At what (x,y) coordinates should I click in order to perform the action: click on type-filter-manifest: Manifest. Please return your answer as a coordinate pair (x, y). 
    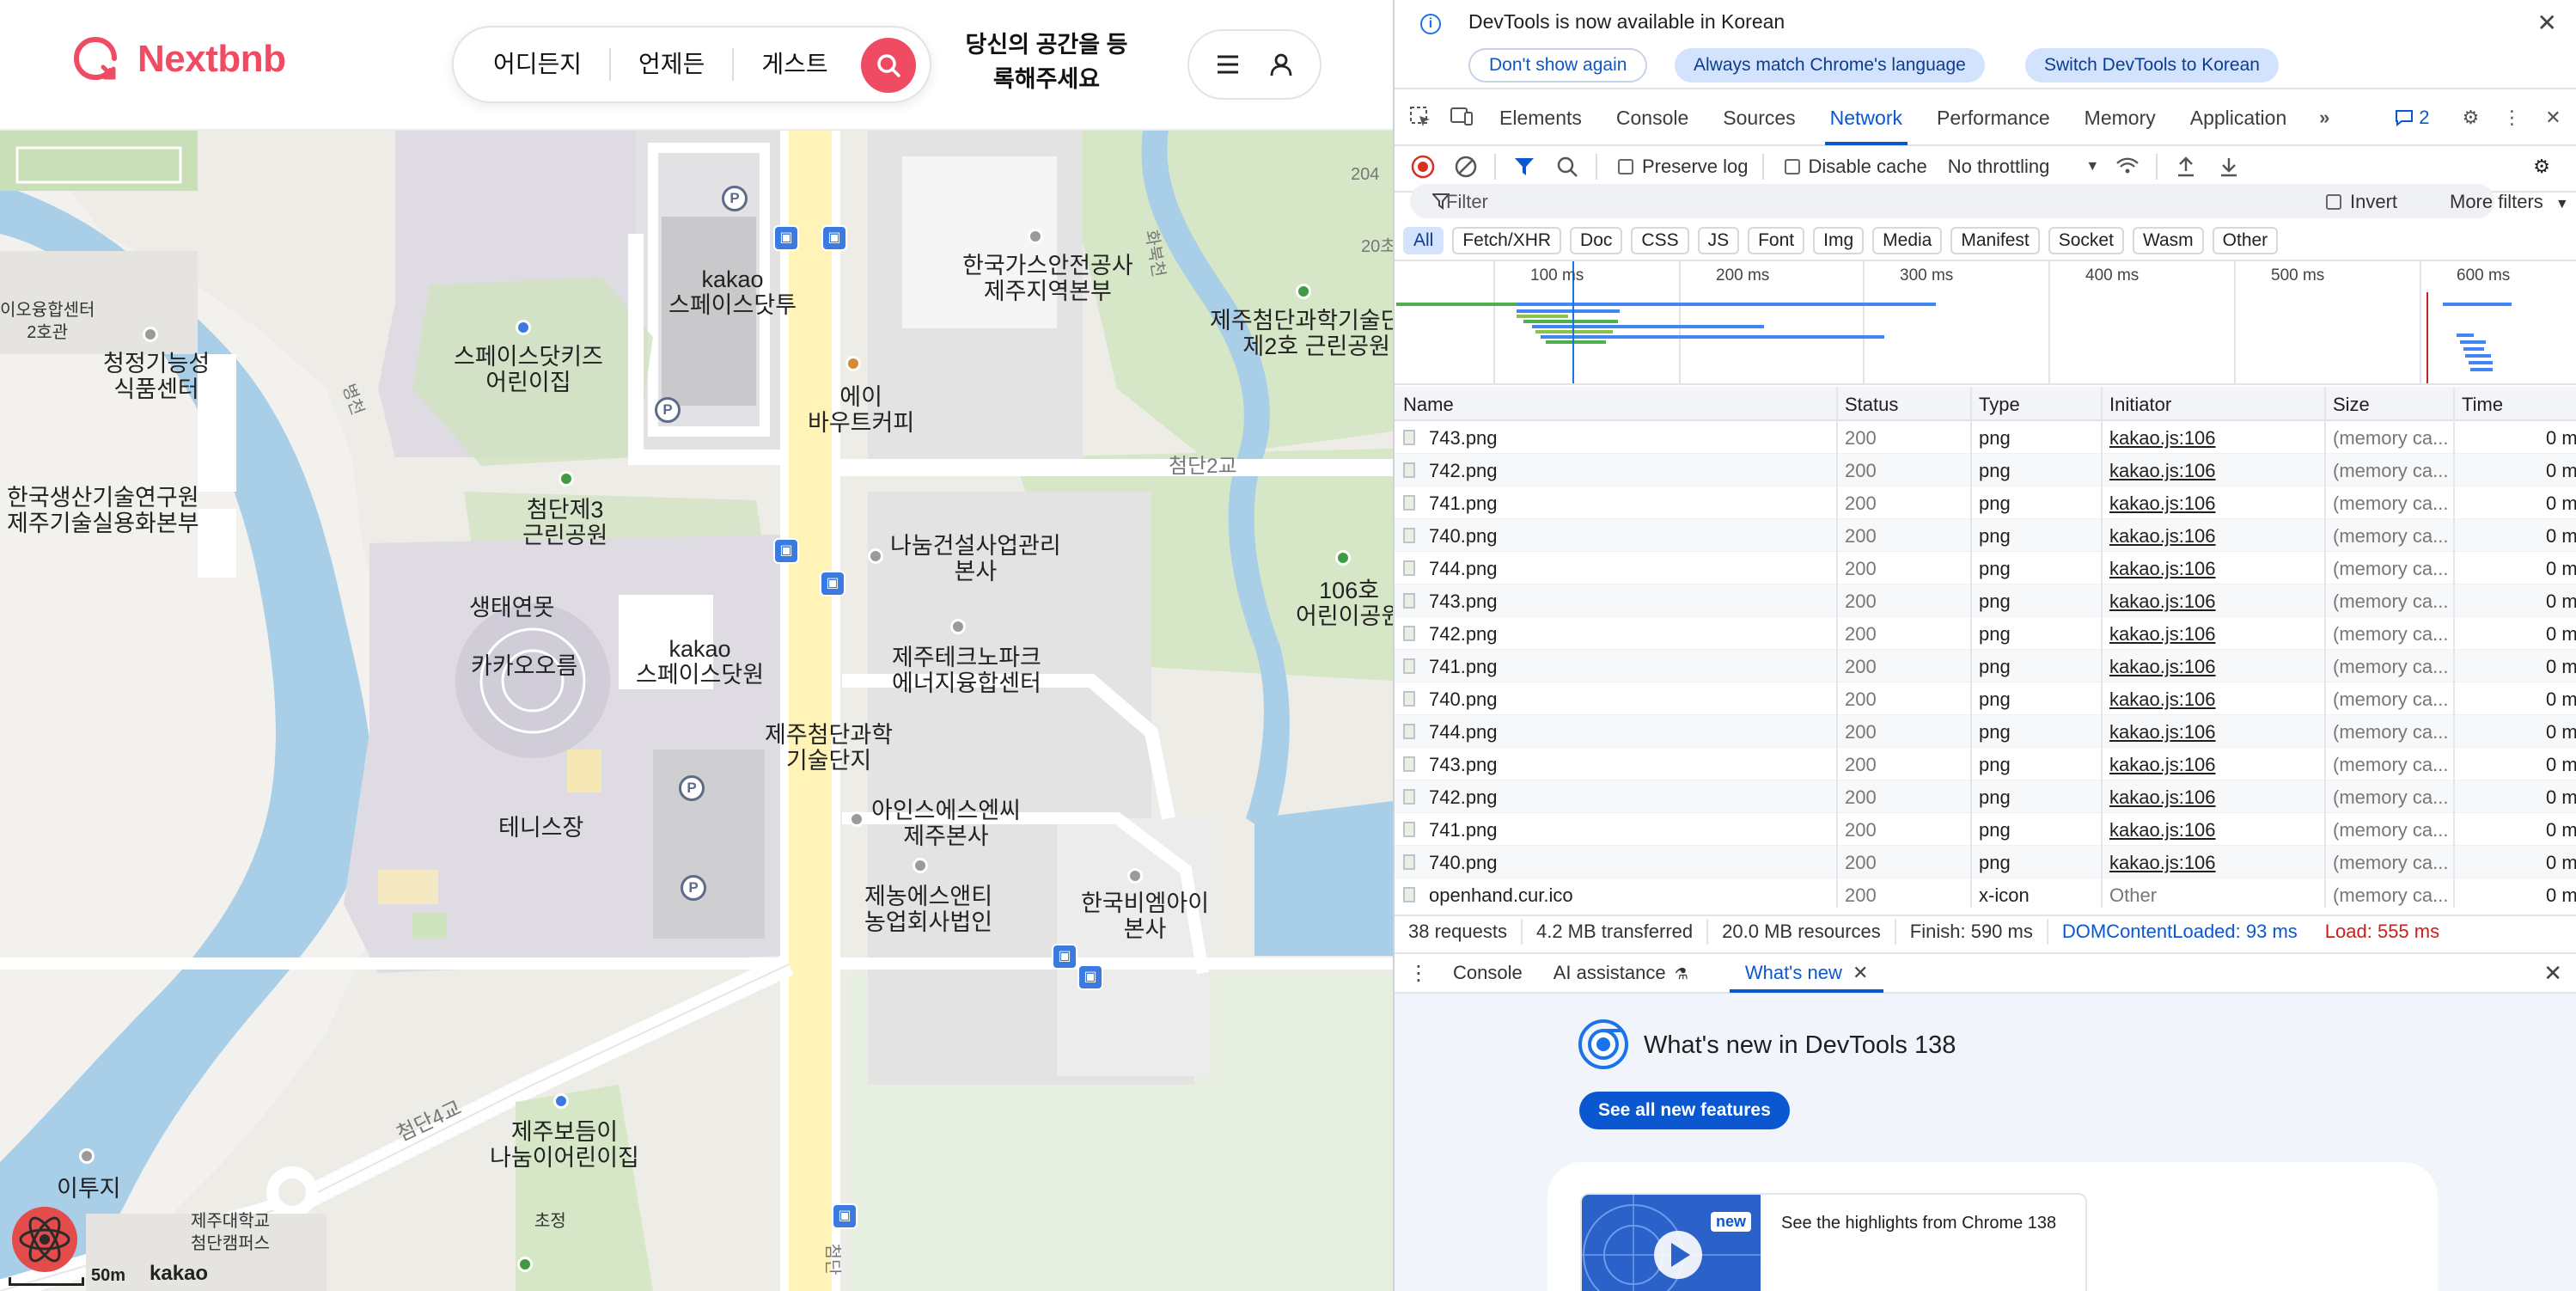
    Looking at the image, I should click on (1995, 240).